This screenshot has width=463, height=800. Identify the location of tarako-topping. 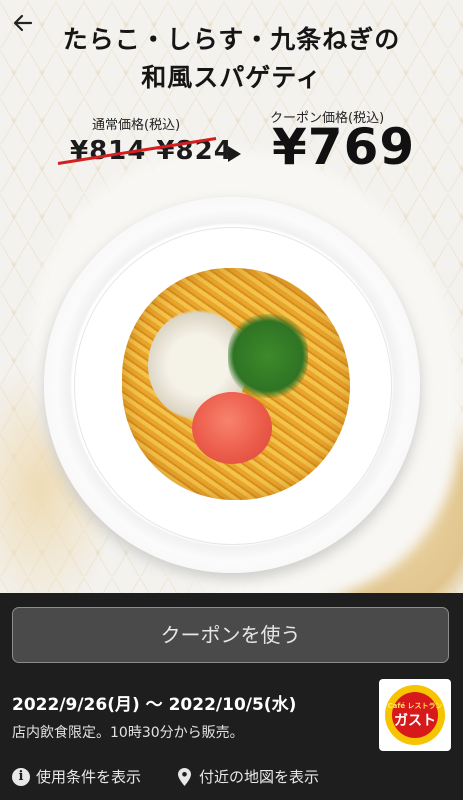
(232, 428).